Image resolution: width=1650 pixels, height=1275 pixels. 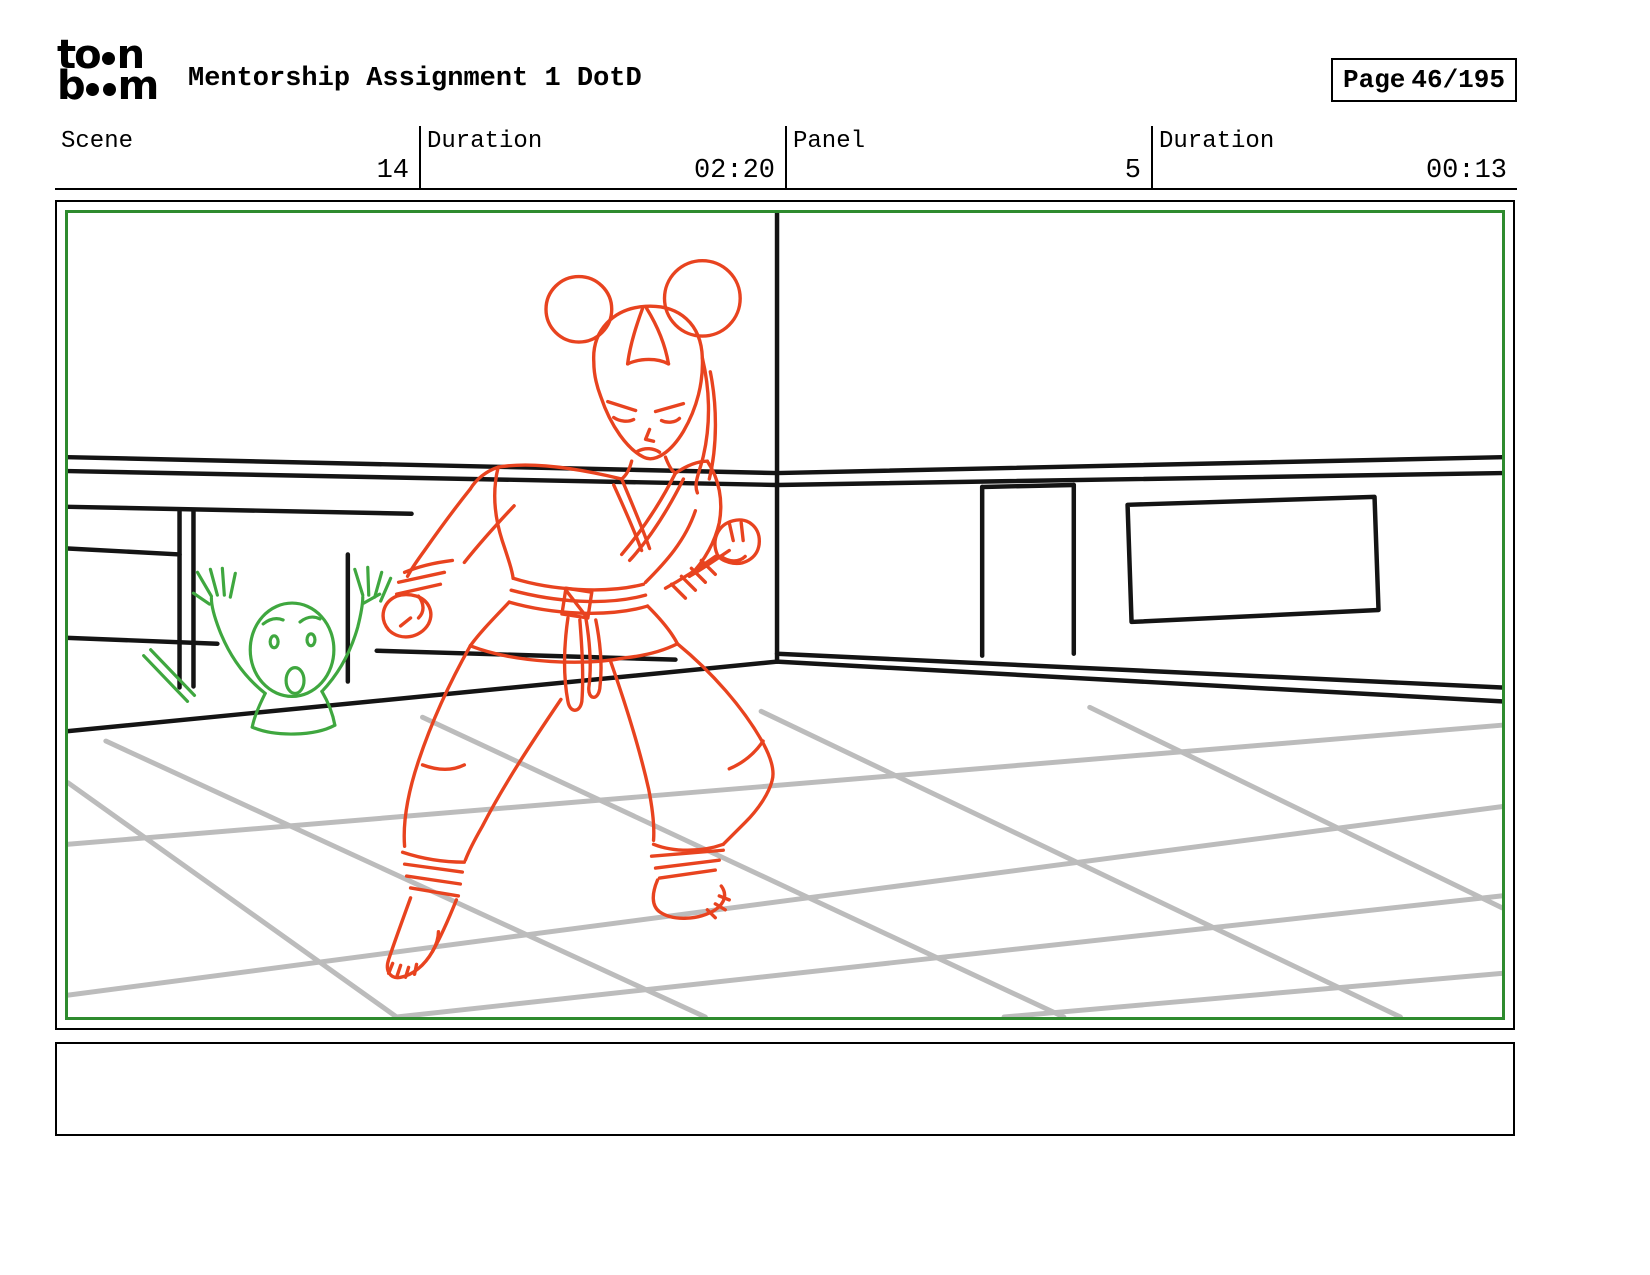 What do you see at coordinates (1132, 171) in the screenshot?
I see `panel-value: 5` at bounding box center [1132, 171].